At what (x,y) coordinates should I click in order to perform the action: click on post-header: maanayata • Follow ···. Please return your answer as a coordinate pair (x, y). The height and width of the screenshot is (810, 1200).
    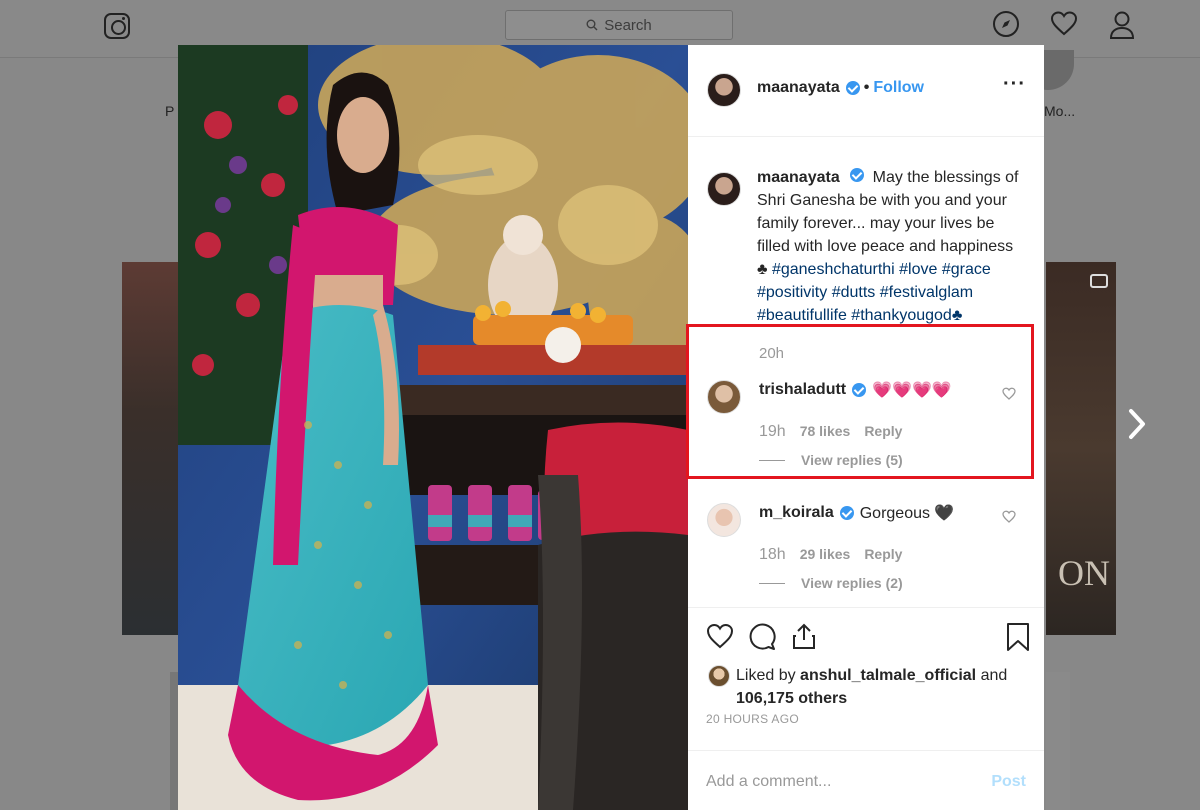
    Looking at the image, I should click on (866, 91).